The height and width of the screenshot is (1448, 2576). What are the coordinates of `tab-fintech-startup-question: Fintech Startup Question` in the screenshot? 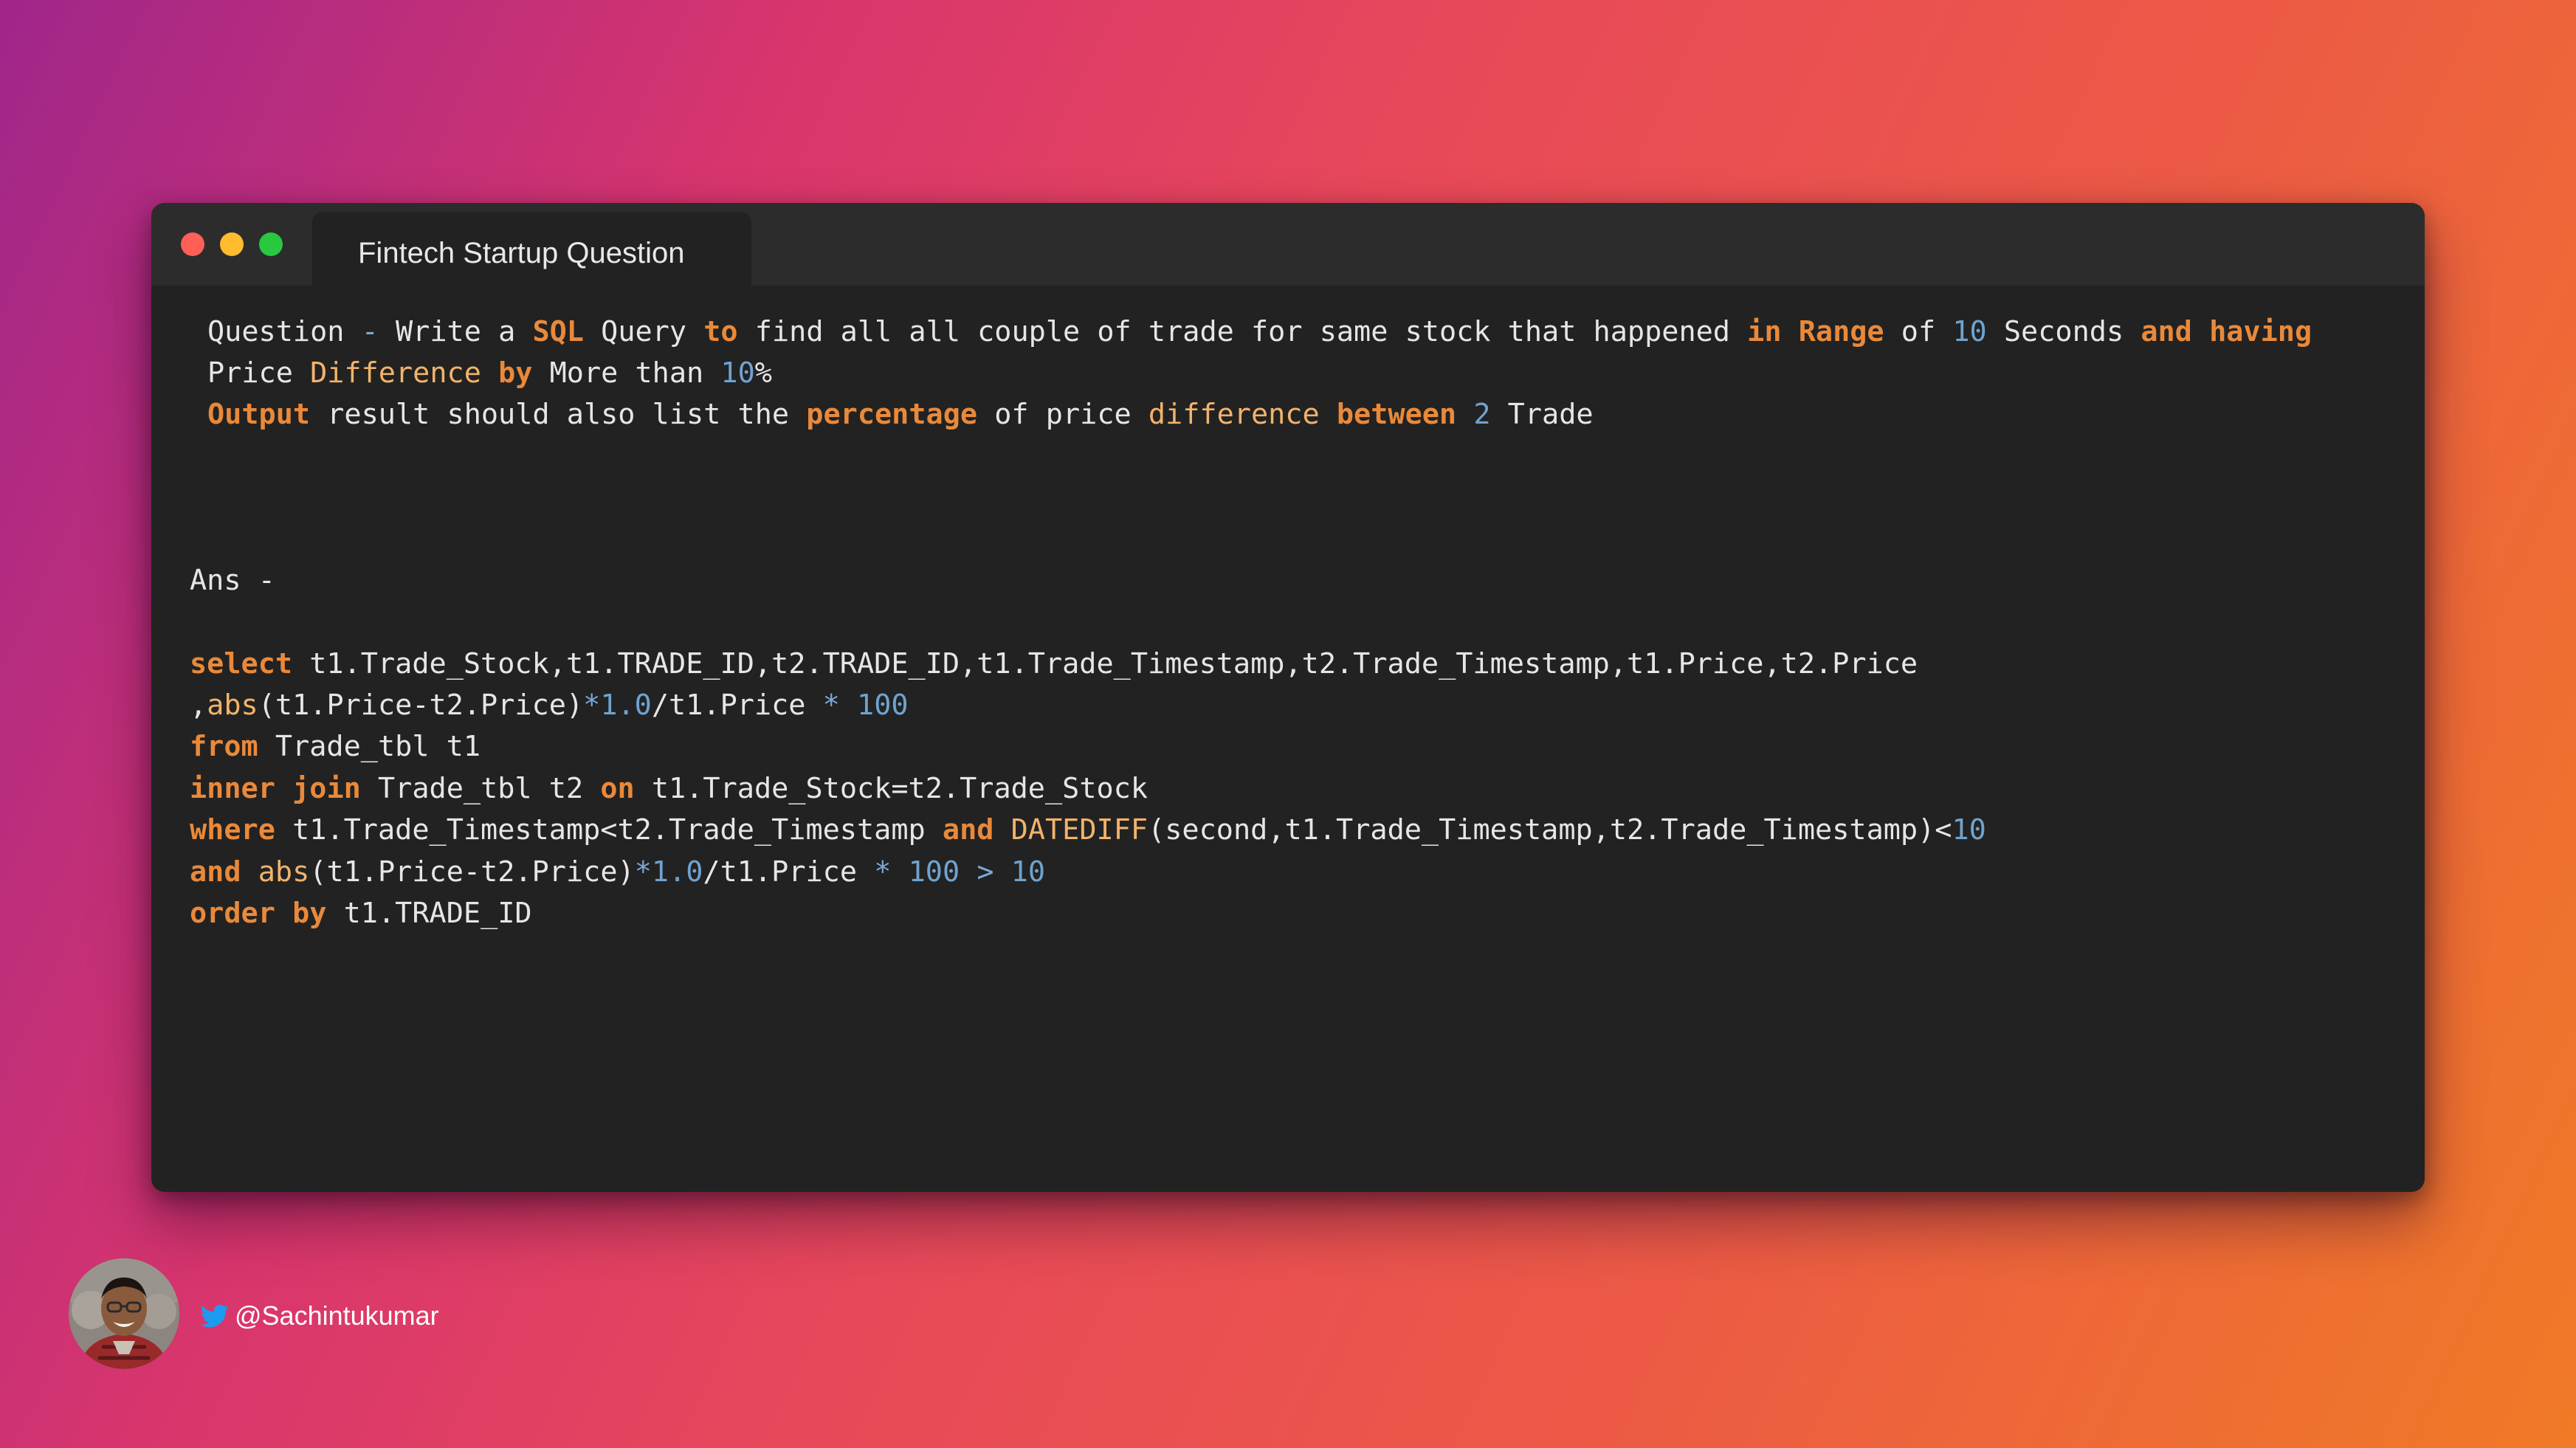 It's located at (531, 249).